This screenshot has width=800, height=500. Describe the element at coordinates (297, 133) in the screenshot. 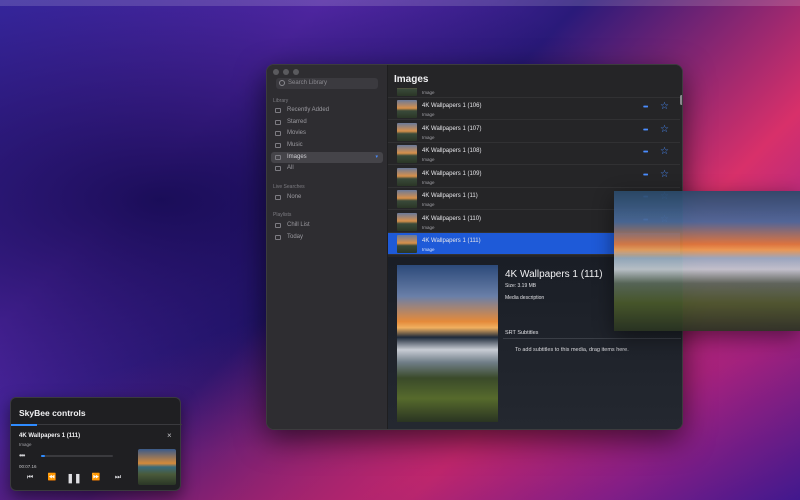

I see `sidebar-item-label: Movies` at that location.